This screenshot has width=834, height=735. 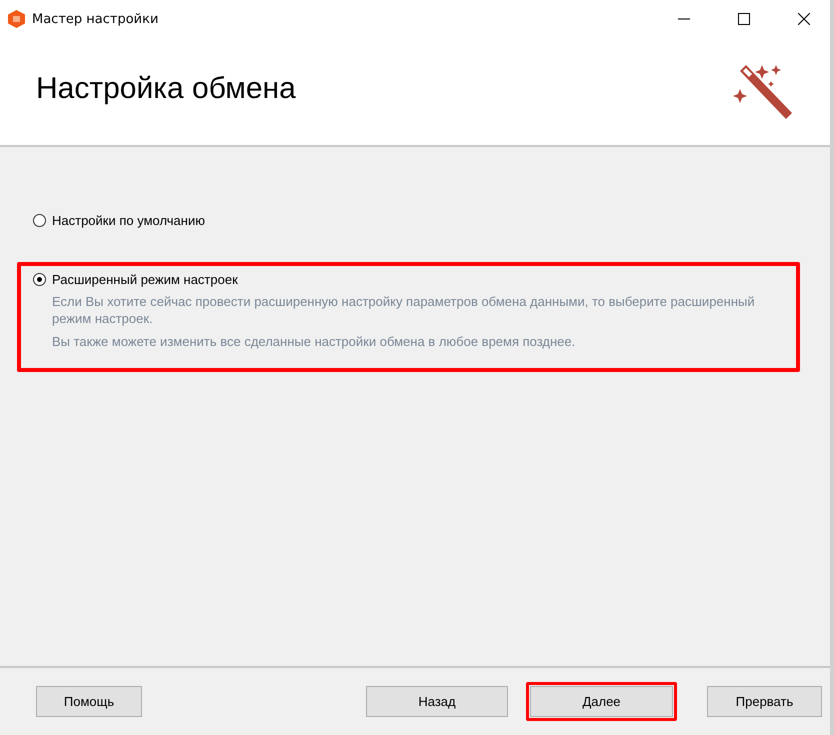 What do you see at coordinates (437, 701) in the screenshot?
I see `dialog-button: Назад` at bounding box center [437, 701].